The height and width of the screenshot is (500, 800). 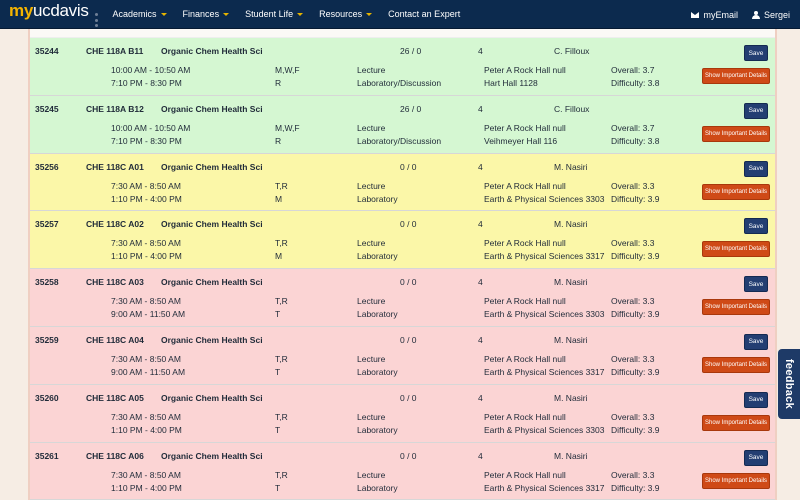 I want to click on logo-my: my, so click(x=21, y=10).